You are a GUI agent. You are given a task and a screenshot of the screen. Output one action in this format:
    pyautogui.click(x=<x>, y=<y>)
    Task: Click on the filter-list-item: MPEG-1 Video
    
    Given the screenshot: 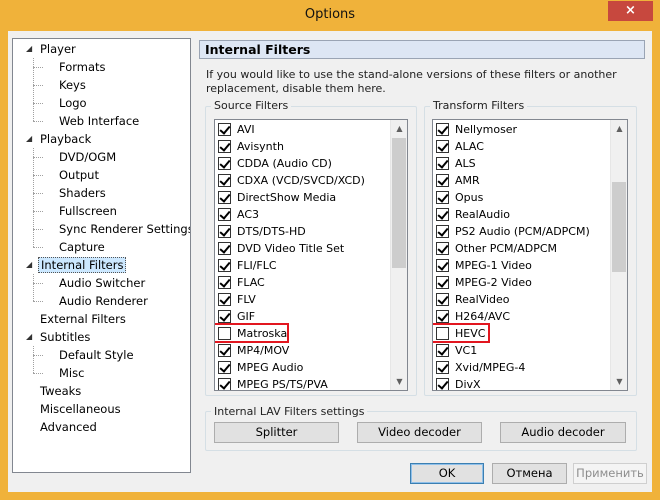 What is the action you would take?
    pyautogui.click(x=484, y=265)
    